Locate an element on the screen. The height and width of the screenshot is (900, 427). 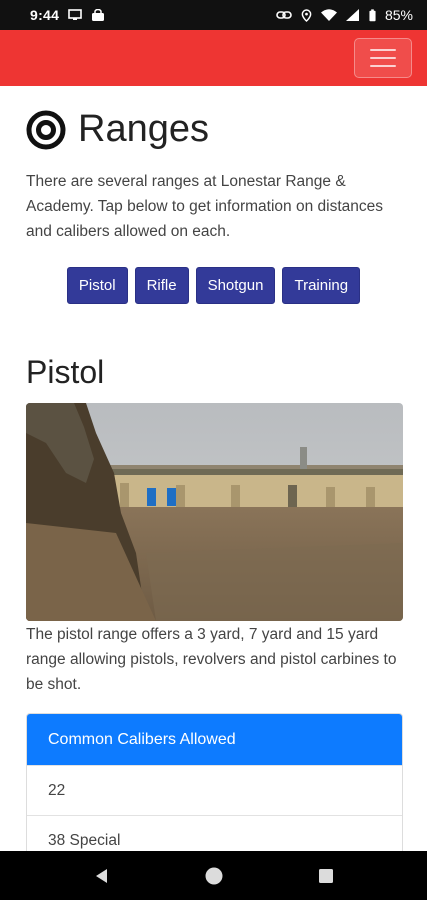
pistol-section-title: Pistol is located at coordinates (65, 372).